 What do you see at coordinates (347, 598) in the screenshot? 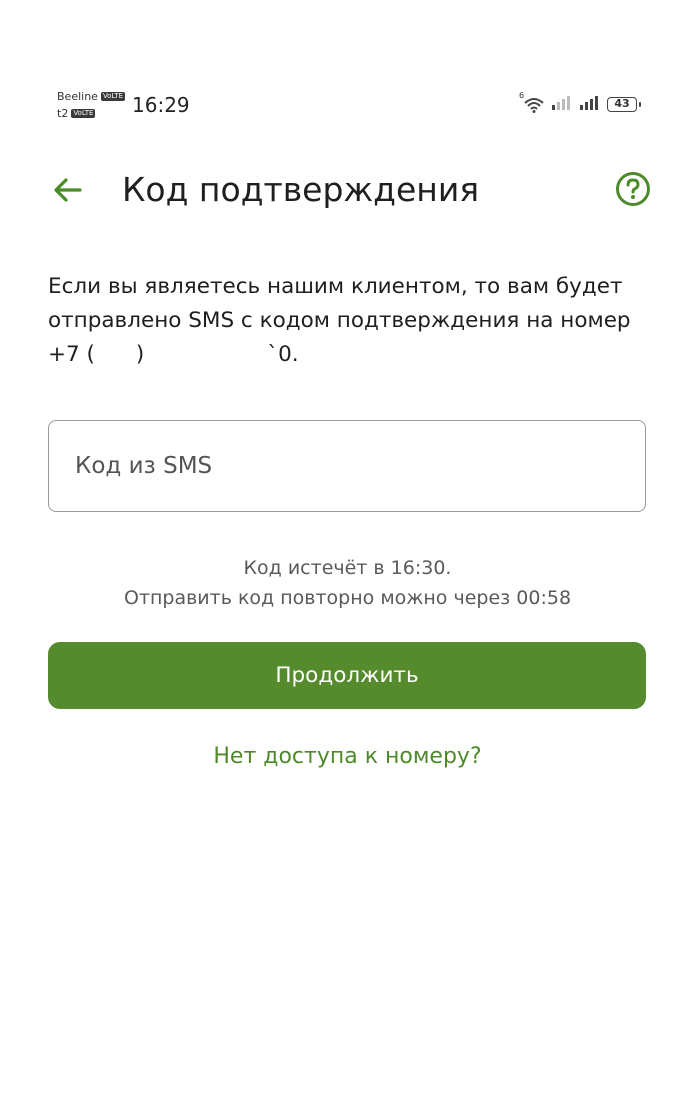
I see `resend-countdown-text: Отправить код повторно можно через 00:58` at bounding box center [347, 598].